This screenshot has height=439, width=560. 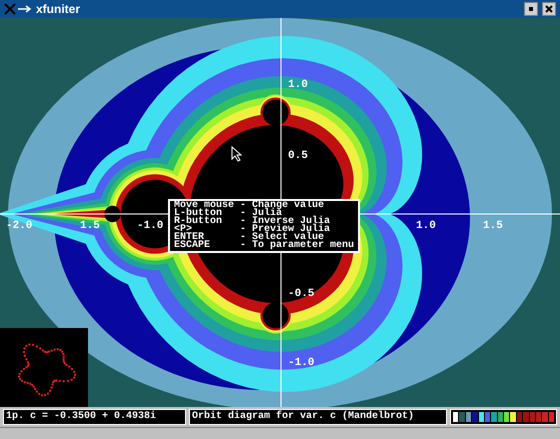 I want to click on axis-label: -0.5, so click(x=301, y=294).